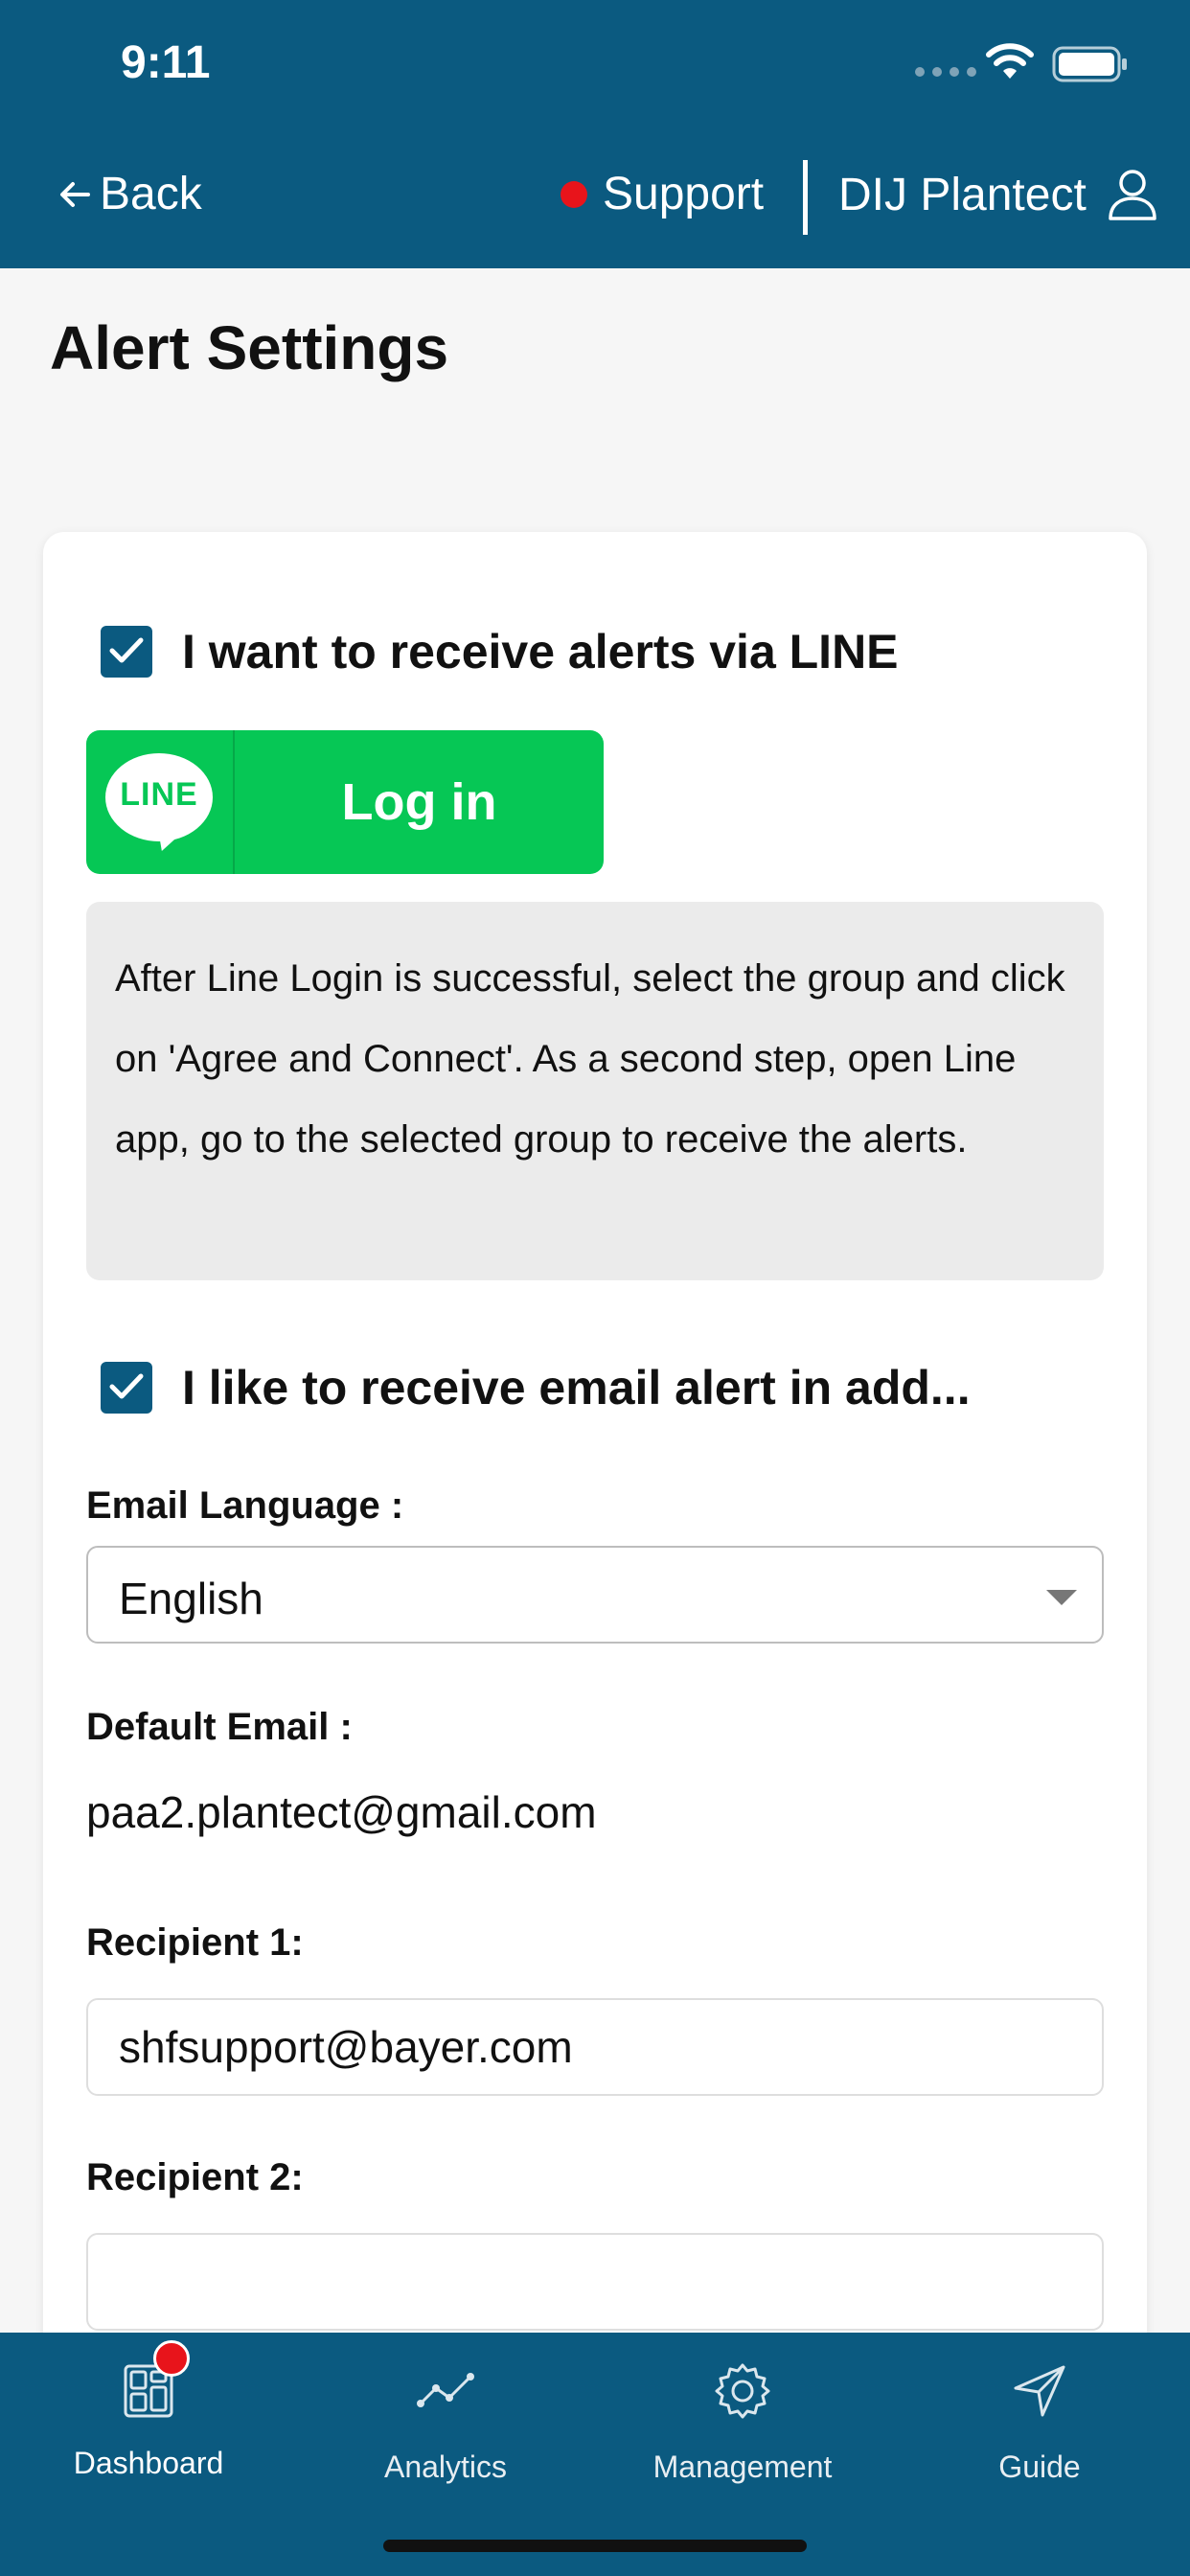 The width and height of the screenshot is (1190, 2576). What do you see at coordinates (595, 64) in the screenshot?
I see `status-bar: 9:11` at bounding box center [595, 64].